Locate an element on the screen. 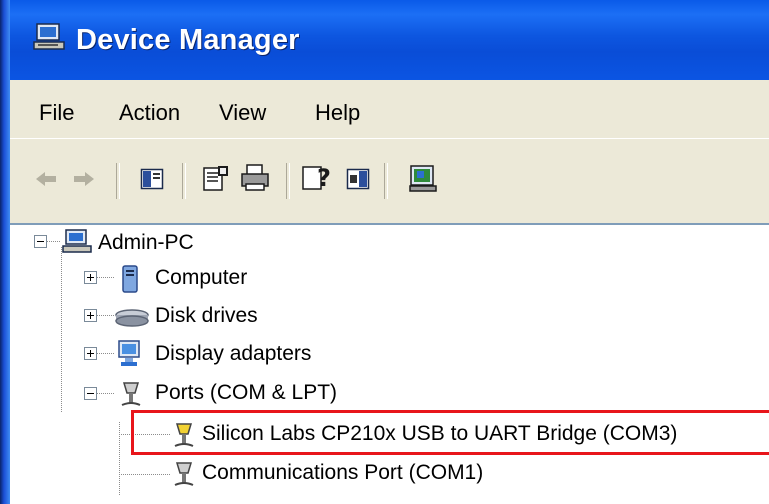 This screenshot has width=769, height=504. window-frame-left is located at coordinates (5, 252).